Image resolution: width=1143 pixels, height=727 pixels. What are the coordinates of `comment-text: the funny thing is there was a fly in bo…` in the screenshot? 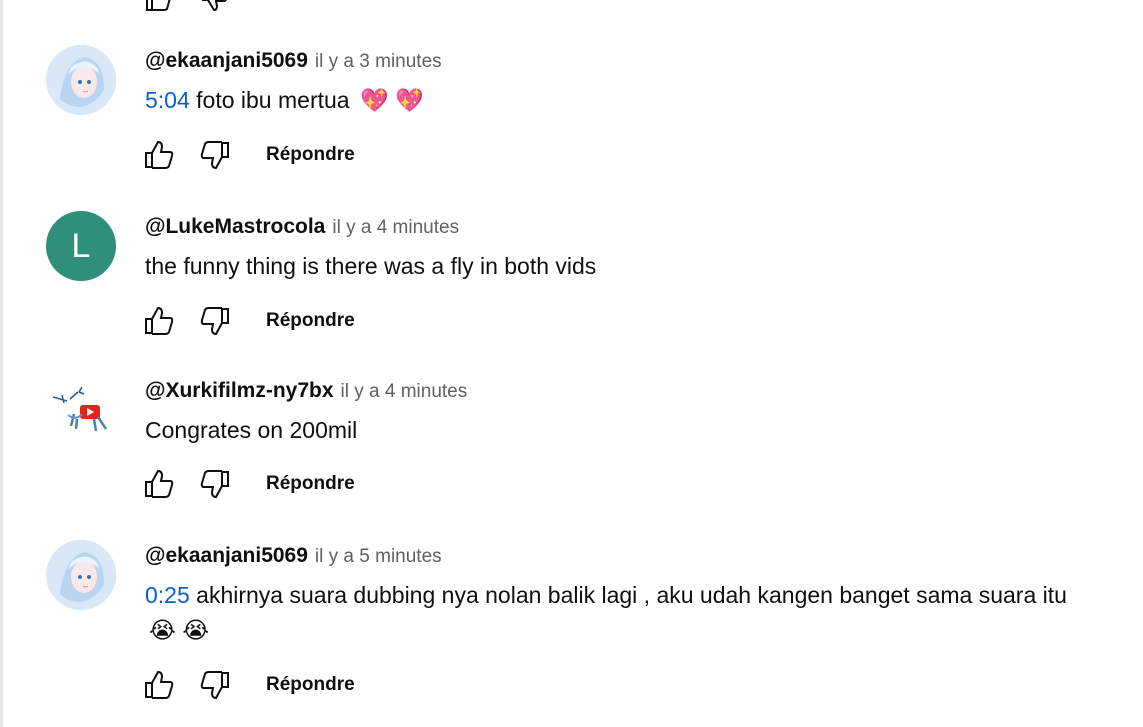 It's located at (624, 266).